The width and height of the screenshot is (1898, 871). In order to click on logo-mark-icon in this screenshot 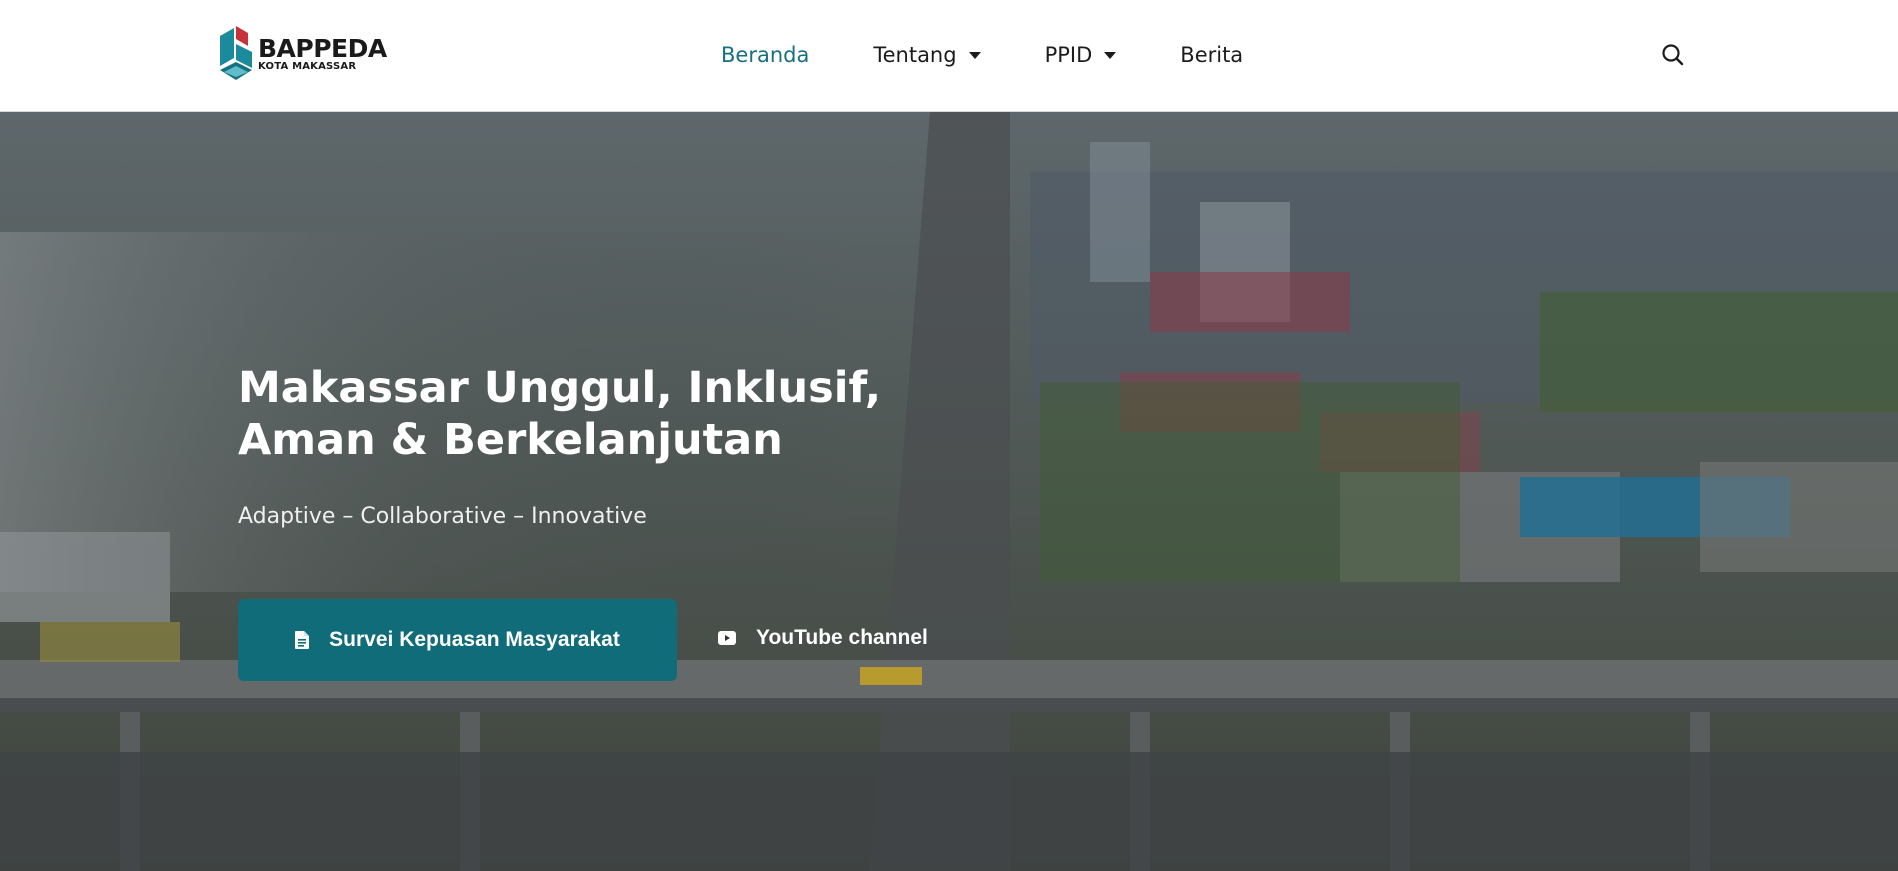, I will do `click(236, 53)`.